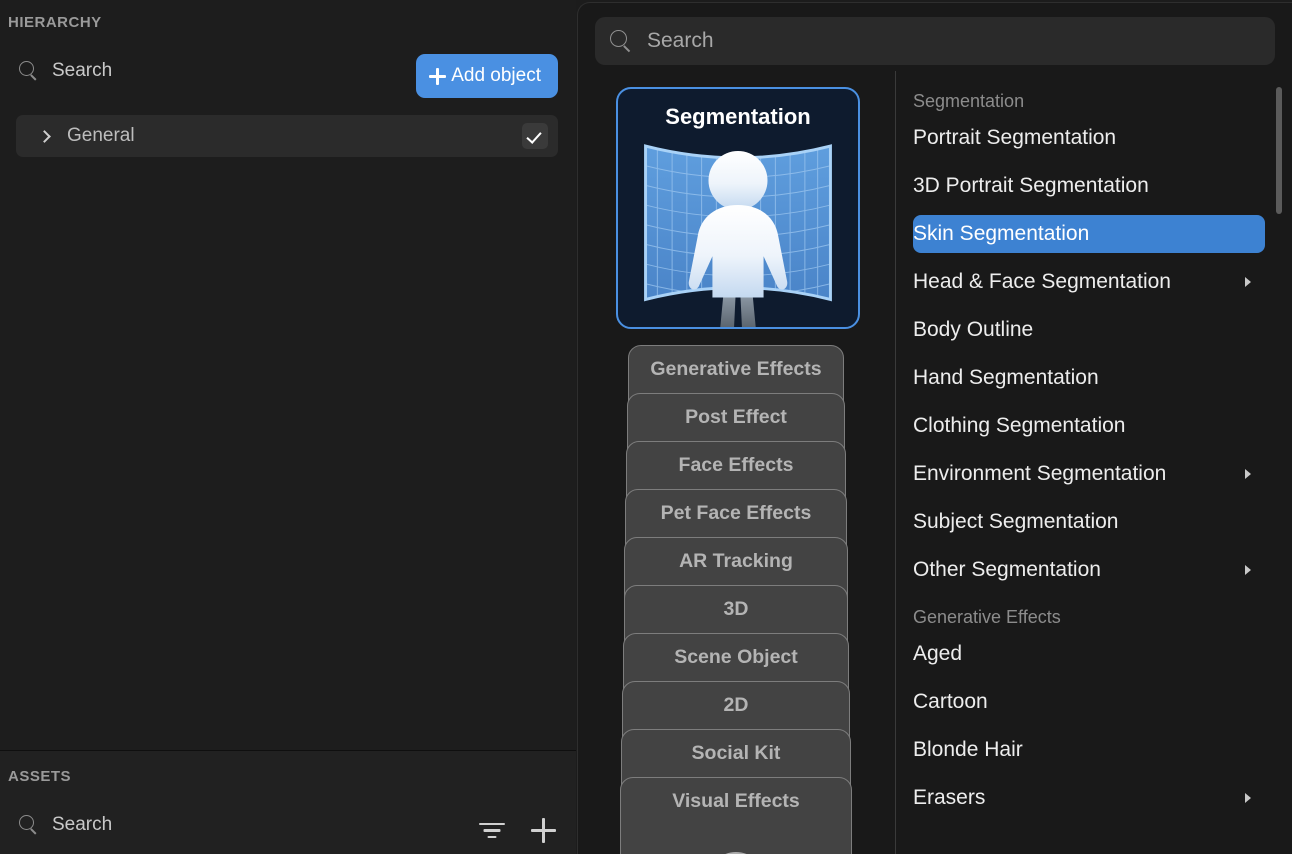  Describe the element at coordinates (736, 561) in the screenshot. I see `category-card-label: AR Tracking` at that location.